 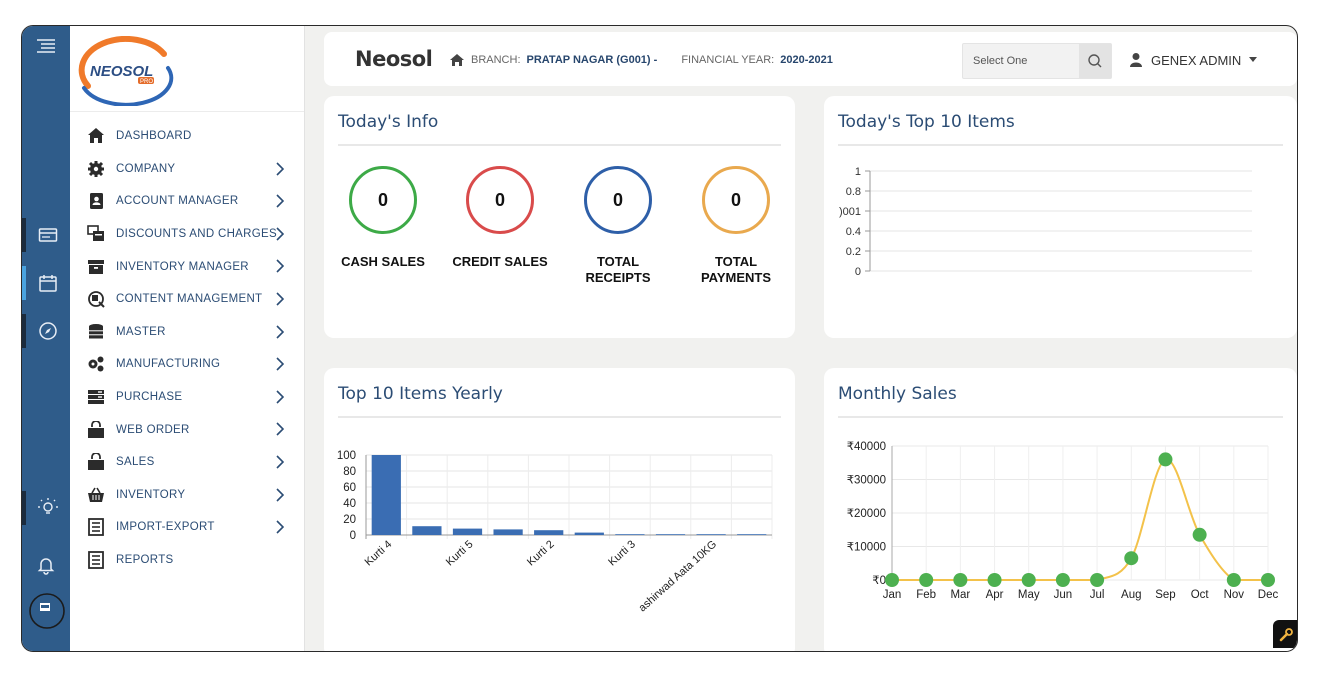 I want to click on user-name: GENEX ADMIN, so click(x=1196, y=60).